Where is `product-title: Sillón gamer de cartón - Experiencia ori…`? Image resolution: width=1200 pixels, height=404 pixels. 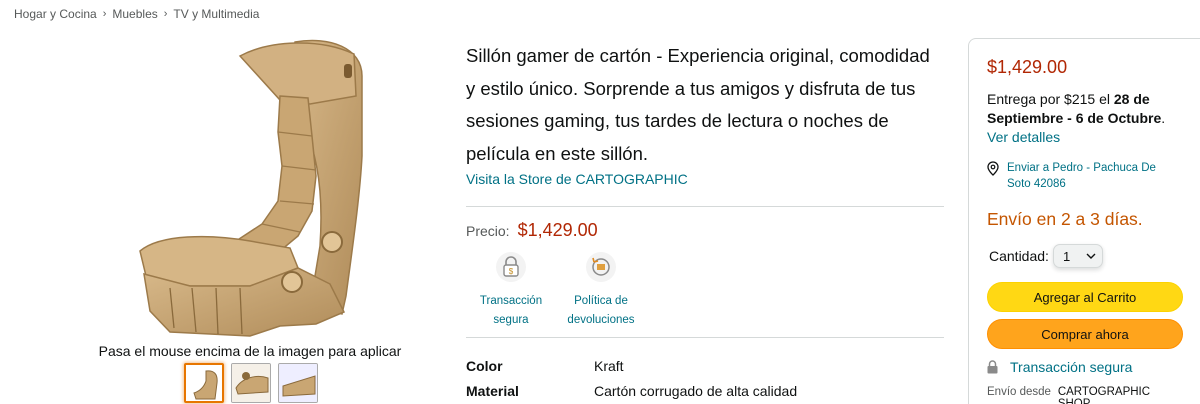 product-title: Sillón gamer de cartón - Experiencia ori… is located at coordinates (698, 104).